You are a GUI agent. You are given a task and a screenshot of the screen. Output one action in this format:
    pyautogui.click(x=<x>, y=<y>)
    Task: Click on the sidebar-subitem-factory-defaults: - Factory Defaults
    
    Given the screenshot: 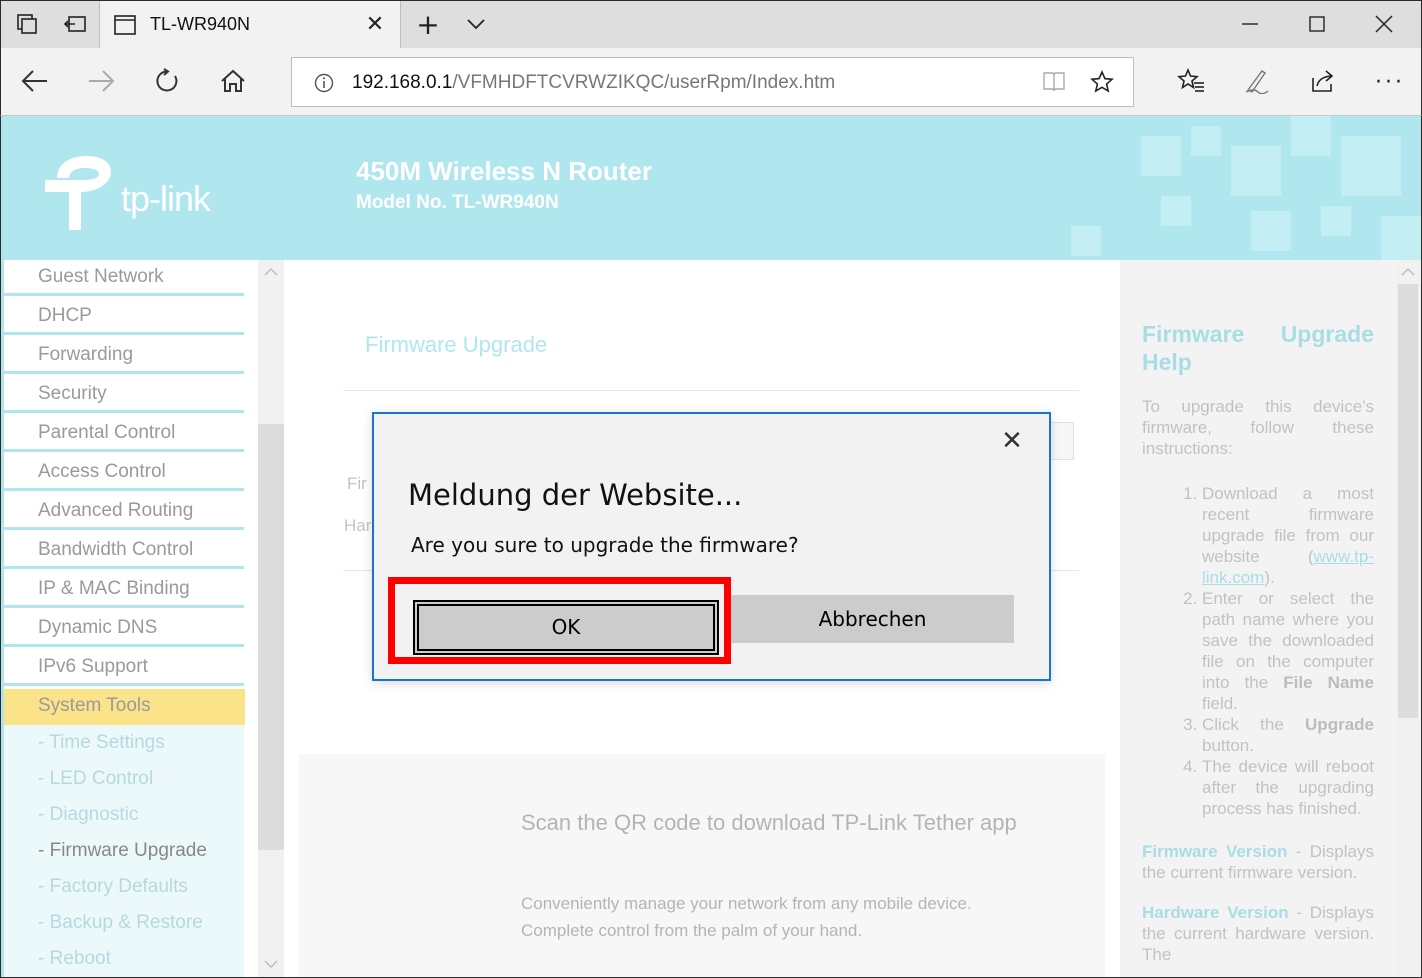 What is the action you would take?
    pyautogui.click(x=124, y=887)
    